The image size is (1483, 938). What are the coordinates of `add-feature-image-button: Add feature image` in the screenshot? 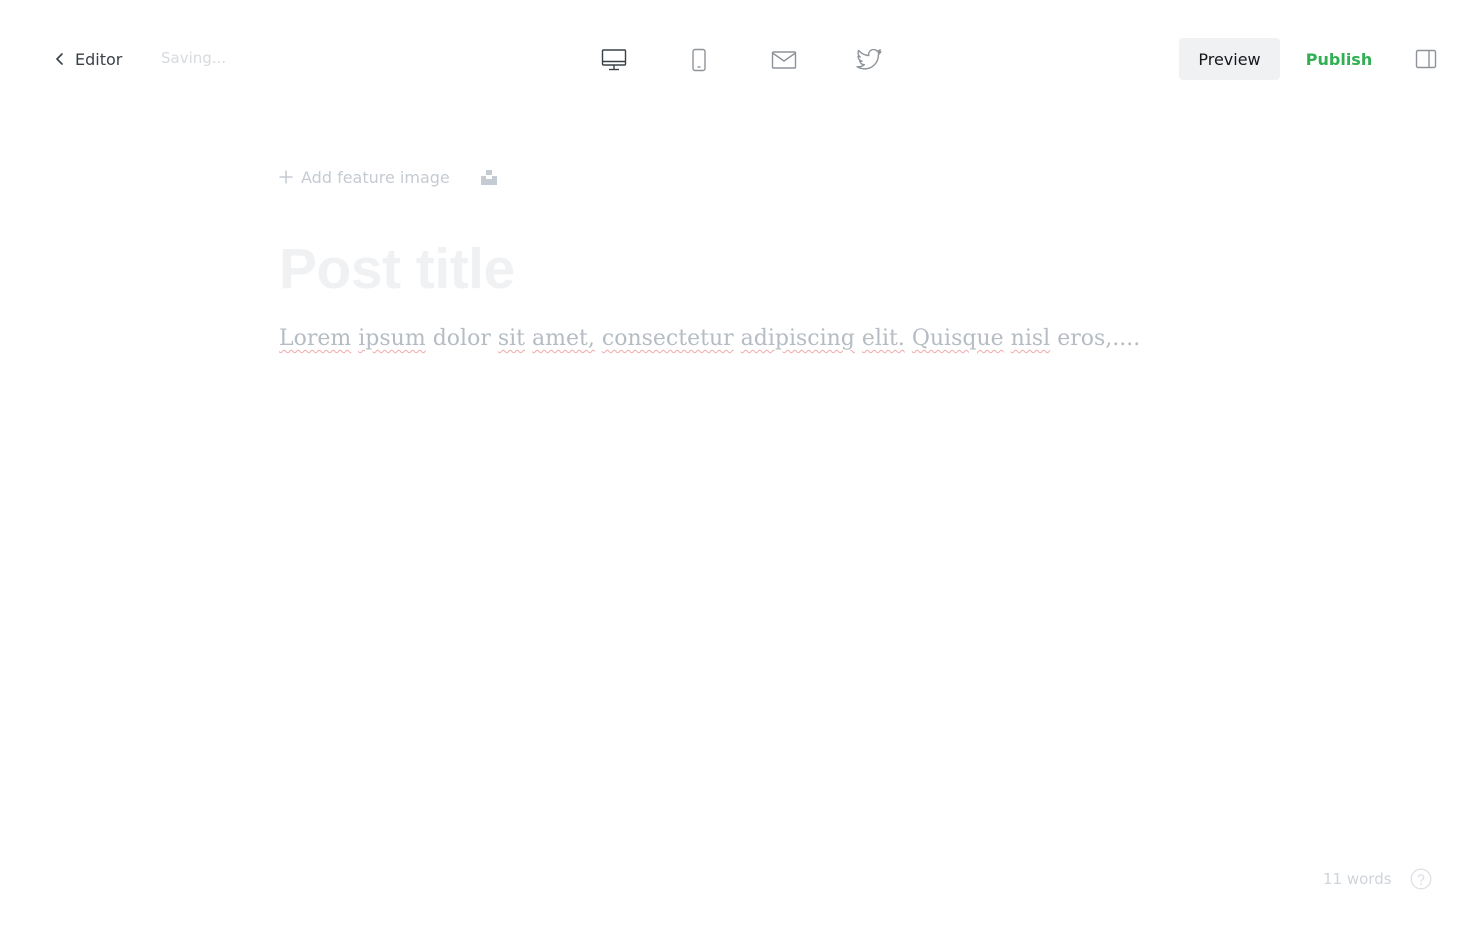 It's located at (364, 177).